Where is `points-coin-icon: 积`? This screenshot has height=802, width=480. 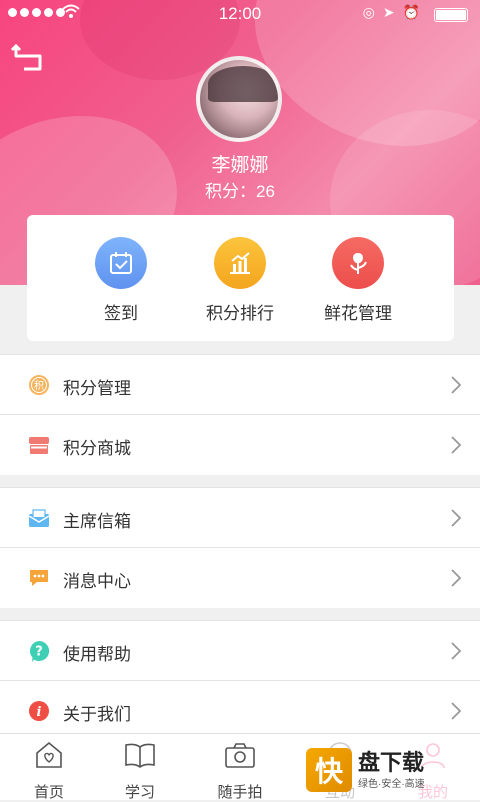 points-coin-icon: 积 is located at coordinates (39, 385).